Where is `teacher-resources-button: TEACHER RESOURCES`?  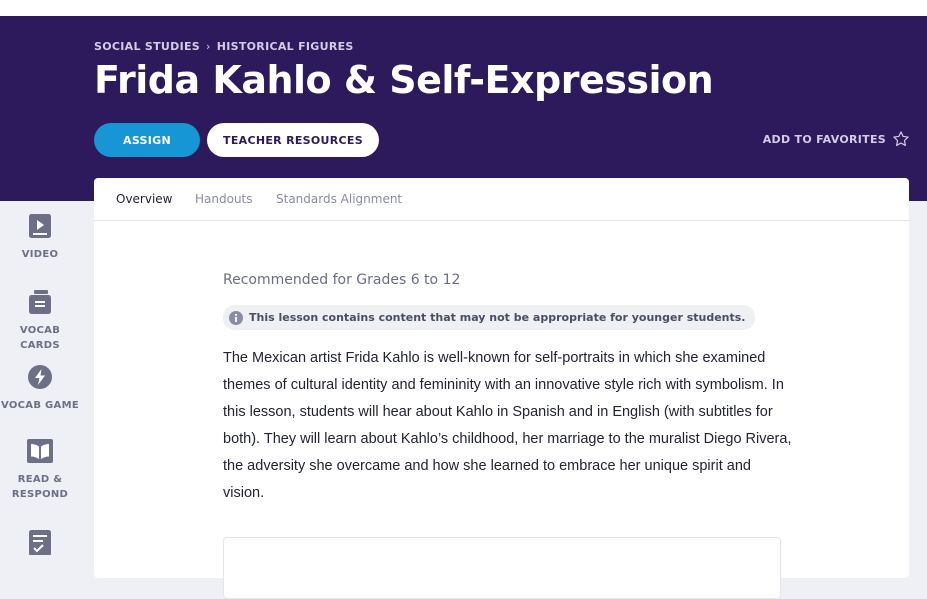
teacher-resources-button: TEACHER RESOURCES is located at coordinates (293, 140).